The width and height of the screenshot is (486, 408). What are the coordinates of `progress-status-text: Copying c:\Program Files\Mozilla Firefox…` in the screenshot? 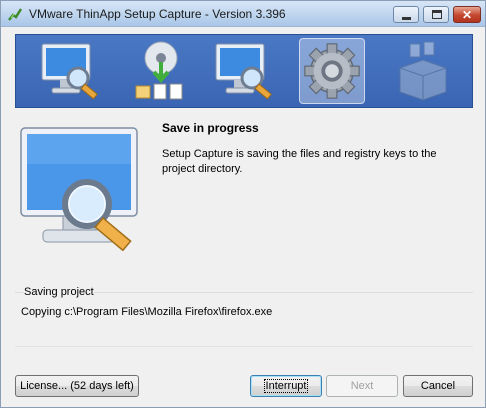 It's located at (147, 312).